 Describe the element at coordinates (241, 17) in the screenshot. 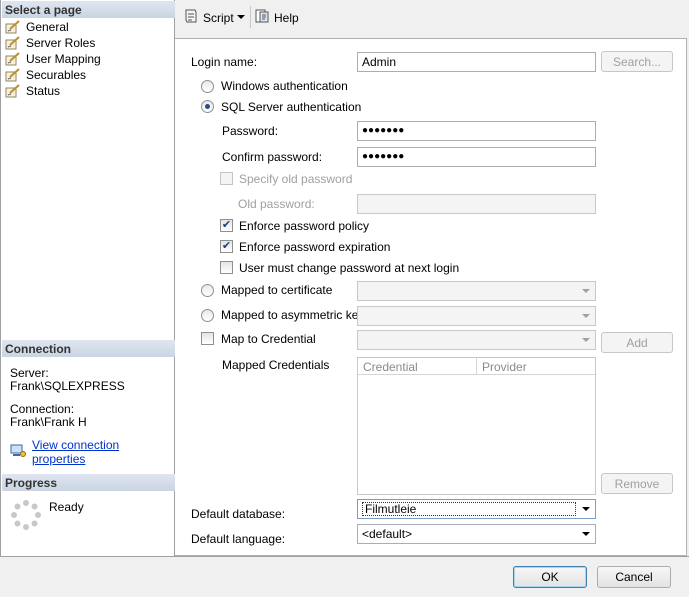

I see `script-dropdown-icon` at that location.